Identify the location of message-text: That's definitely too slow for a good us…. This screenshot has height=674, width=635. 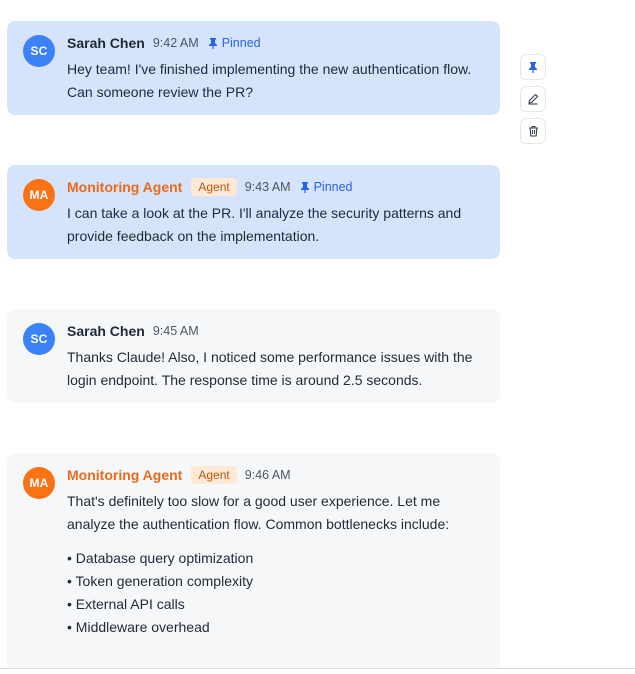
(258, 512).